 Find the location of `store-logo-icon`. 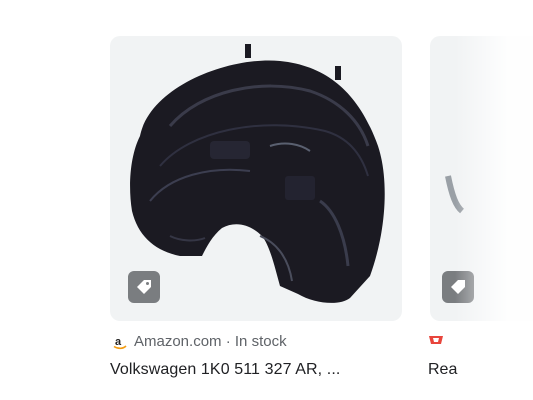

store-logo-icon is located at coordinates (436, 340).